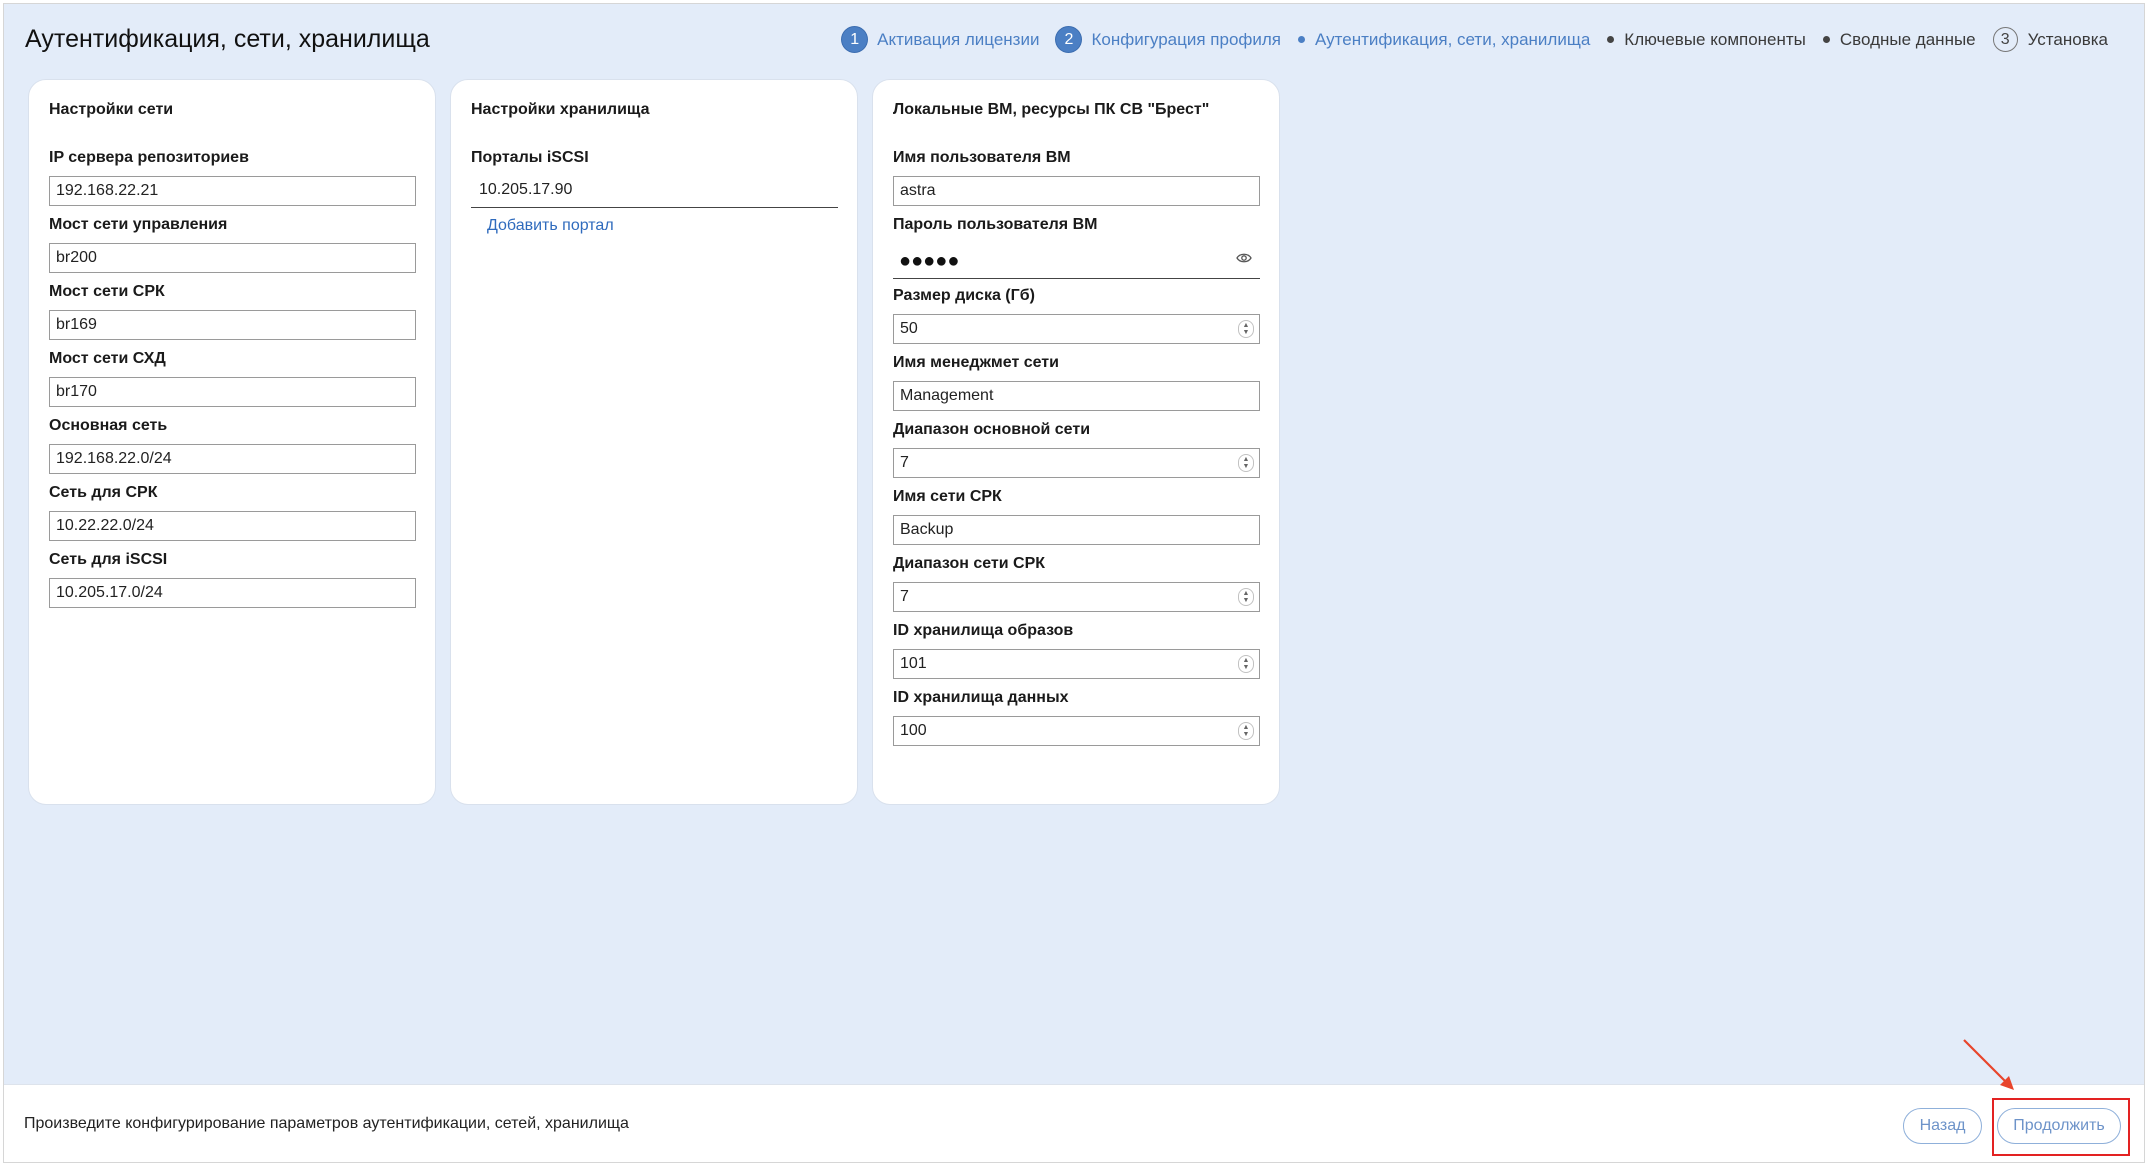  Describe the element at coordinates (913, 663) in the screenshot. I see `input-value: 101` at that location.